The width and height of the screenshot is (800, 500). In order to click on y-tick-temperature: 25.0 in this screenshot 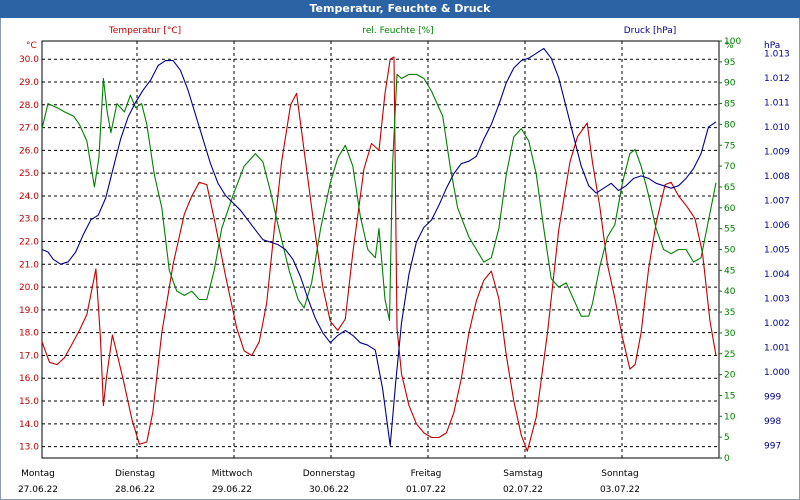, I will do `click(29, 174)`.